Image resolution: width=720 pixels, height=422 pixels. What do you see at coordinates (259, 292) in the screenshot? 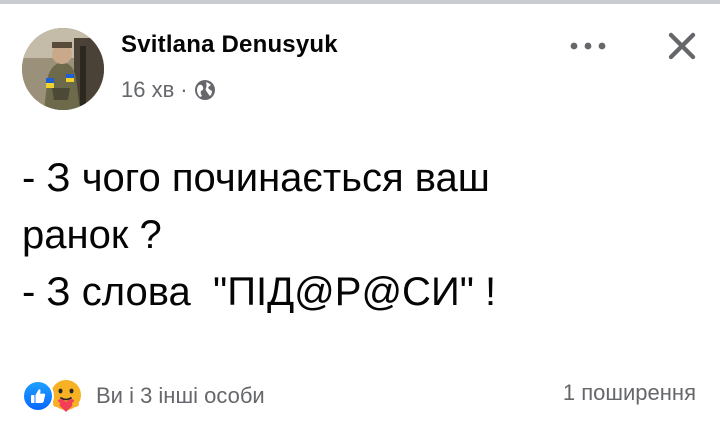
I see `post-text-line: - З слова "ПІД@Р@СИ" !` at bounding box center [259, 292].